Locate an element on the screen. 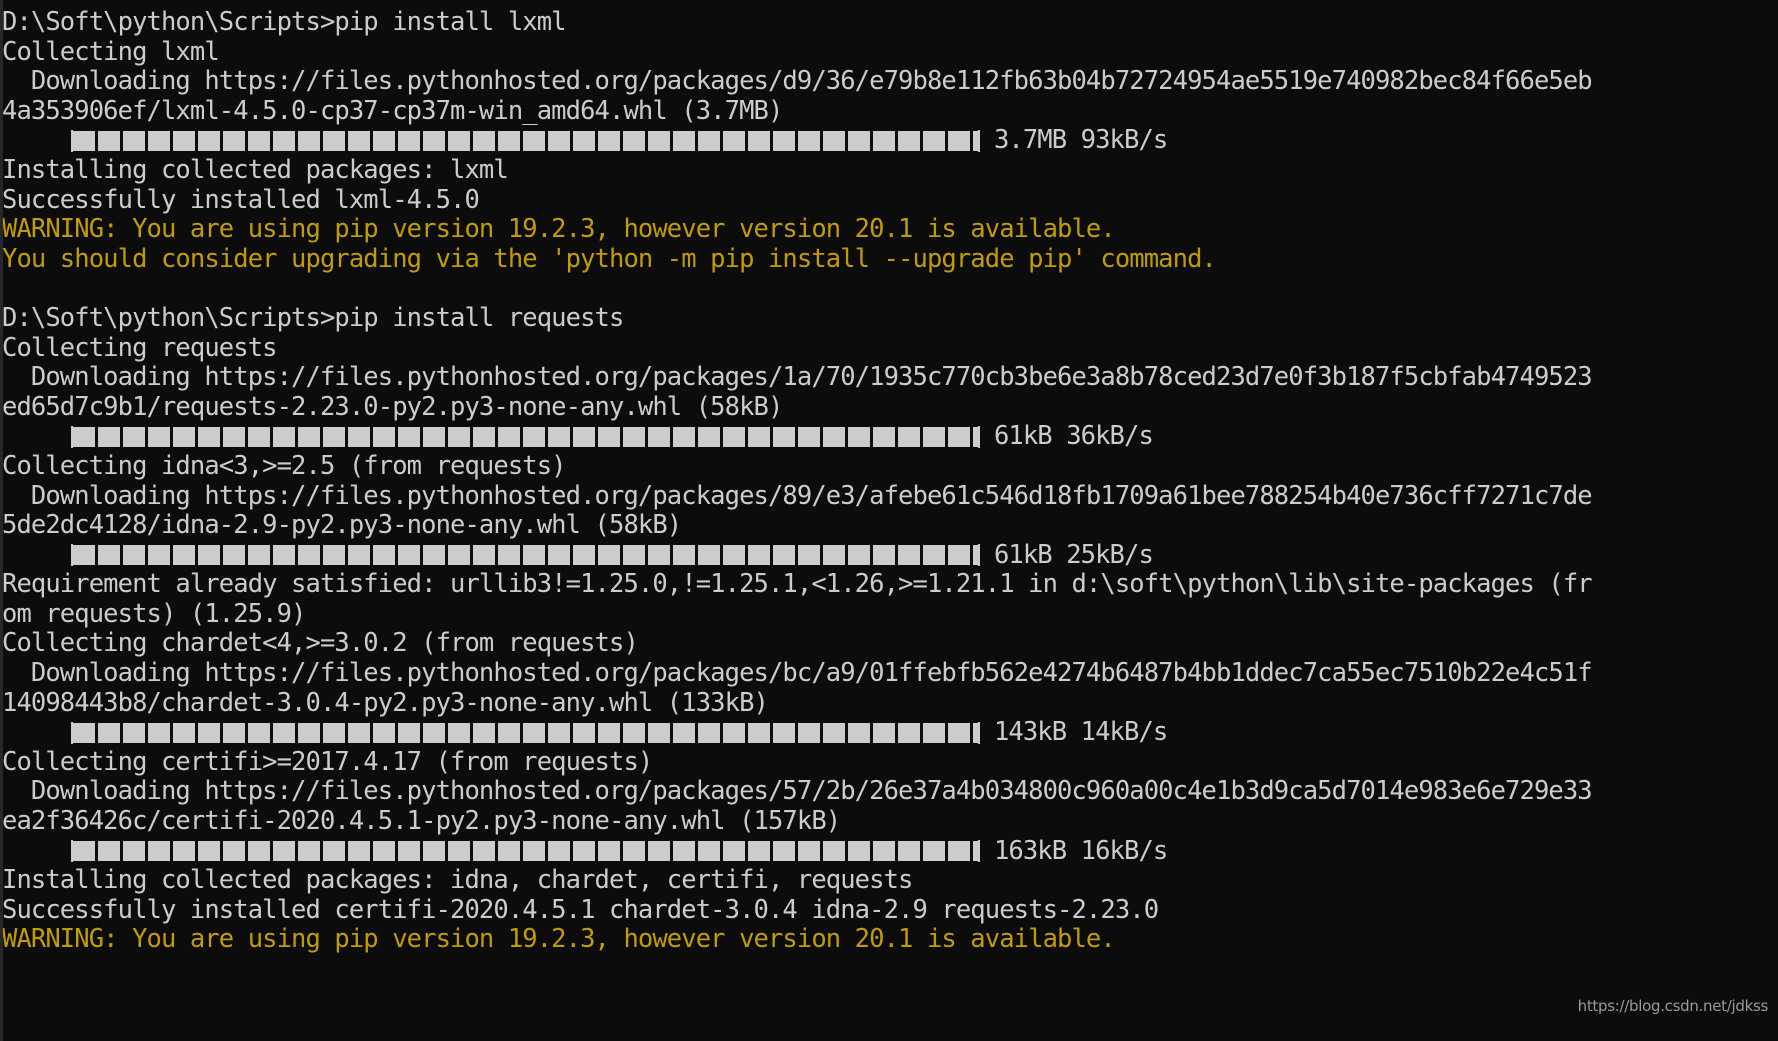 This screenshot has height=1041, width=1778. progress-stats: 163kB 16kB/s is located at coordinates (1080, 850).